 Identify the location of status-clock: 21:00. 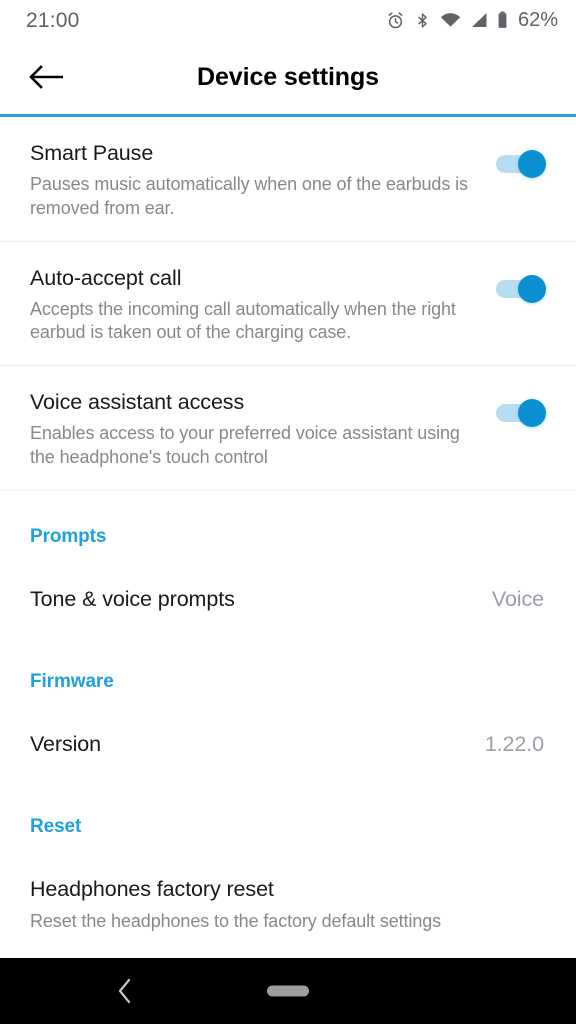
(53, 20).